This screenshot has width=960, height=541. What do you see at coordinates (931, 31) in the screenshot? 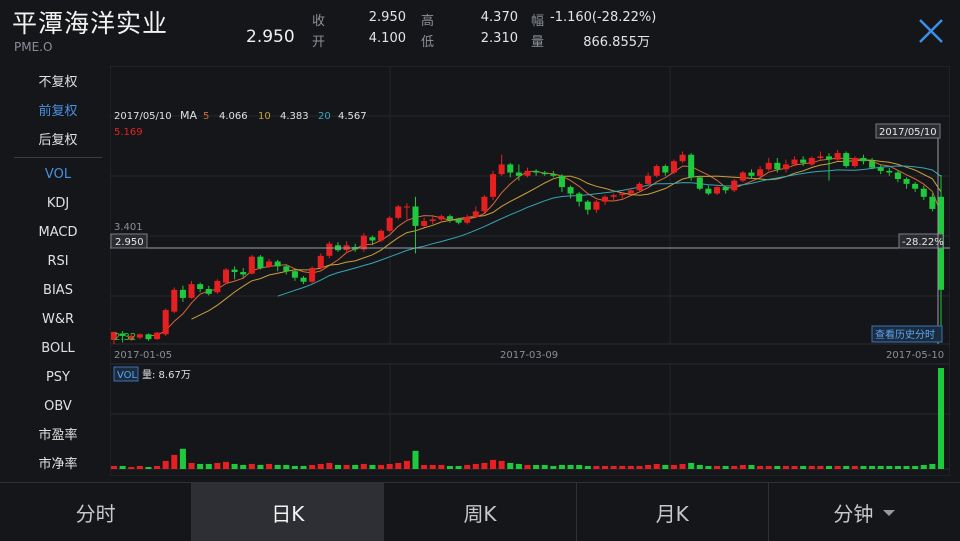
I see `close-icon` at bounding box center [931, 31].